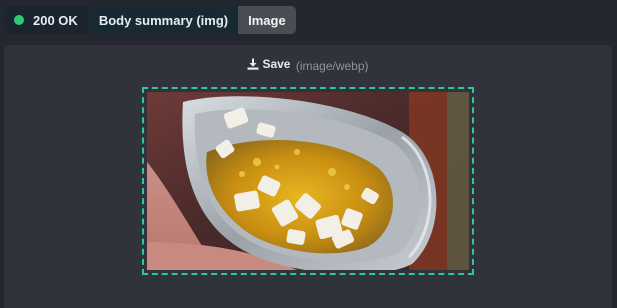 The height and width of the screenshot is (308, 617). I want to click on save-row: Save (image/webp), so click(308, 65).